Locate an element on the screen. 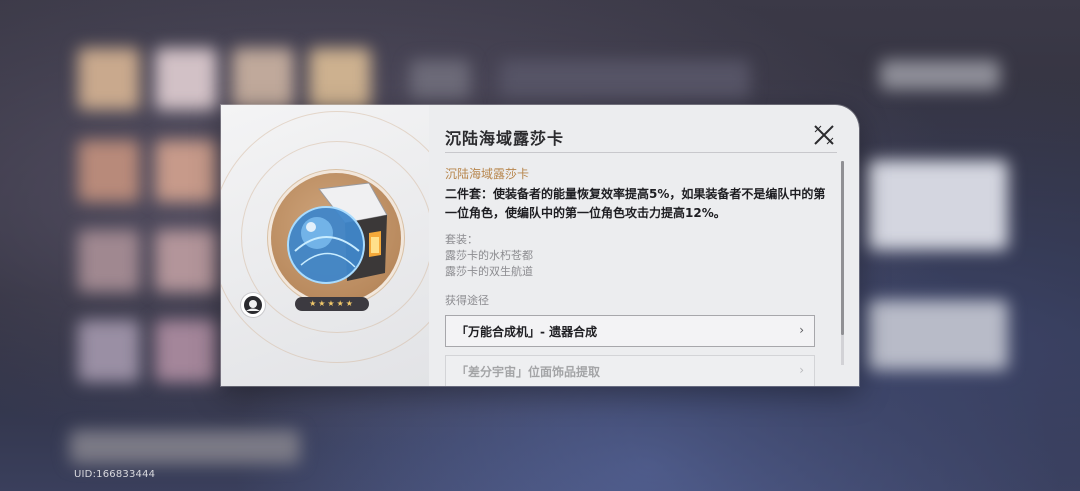 The height and width of the screenshot is (491, 1080). acquire-route-label: 「万能合成机」- 遗器合成 is located at coordinates (527, 332).